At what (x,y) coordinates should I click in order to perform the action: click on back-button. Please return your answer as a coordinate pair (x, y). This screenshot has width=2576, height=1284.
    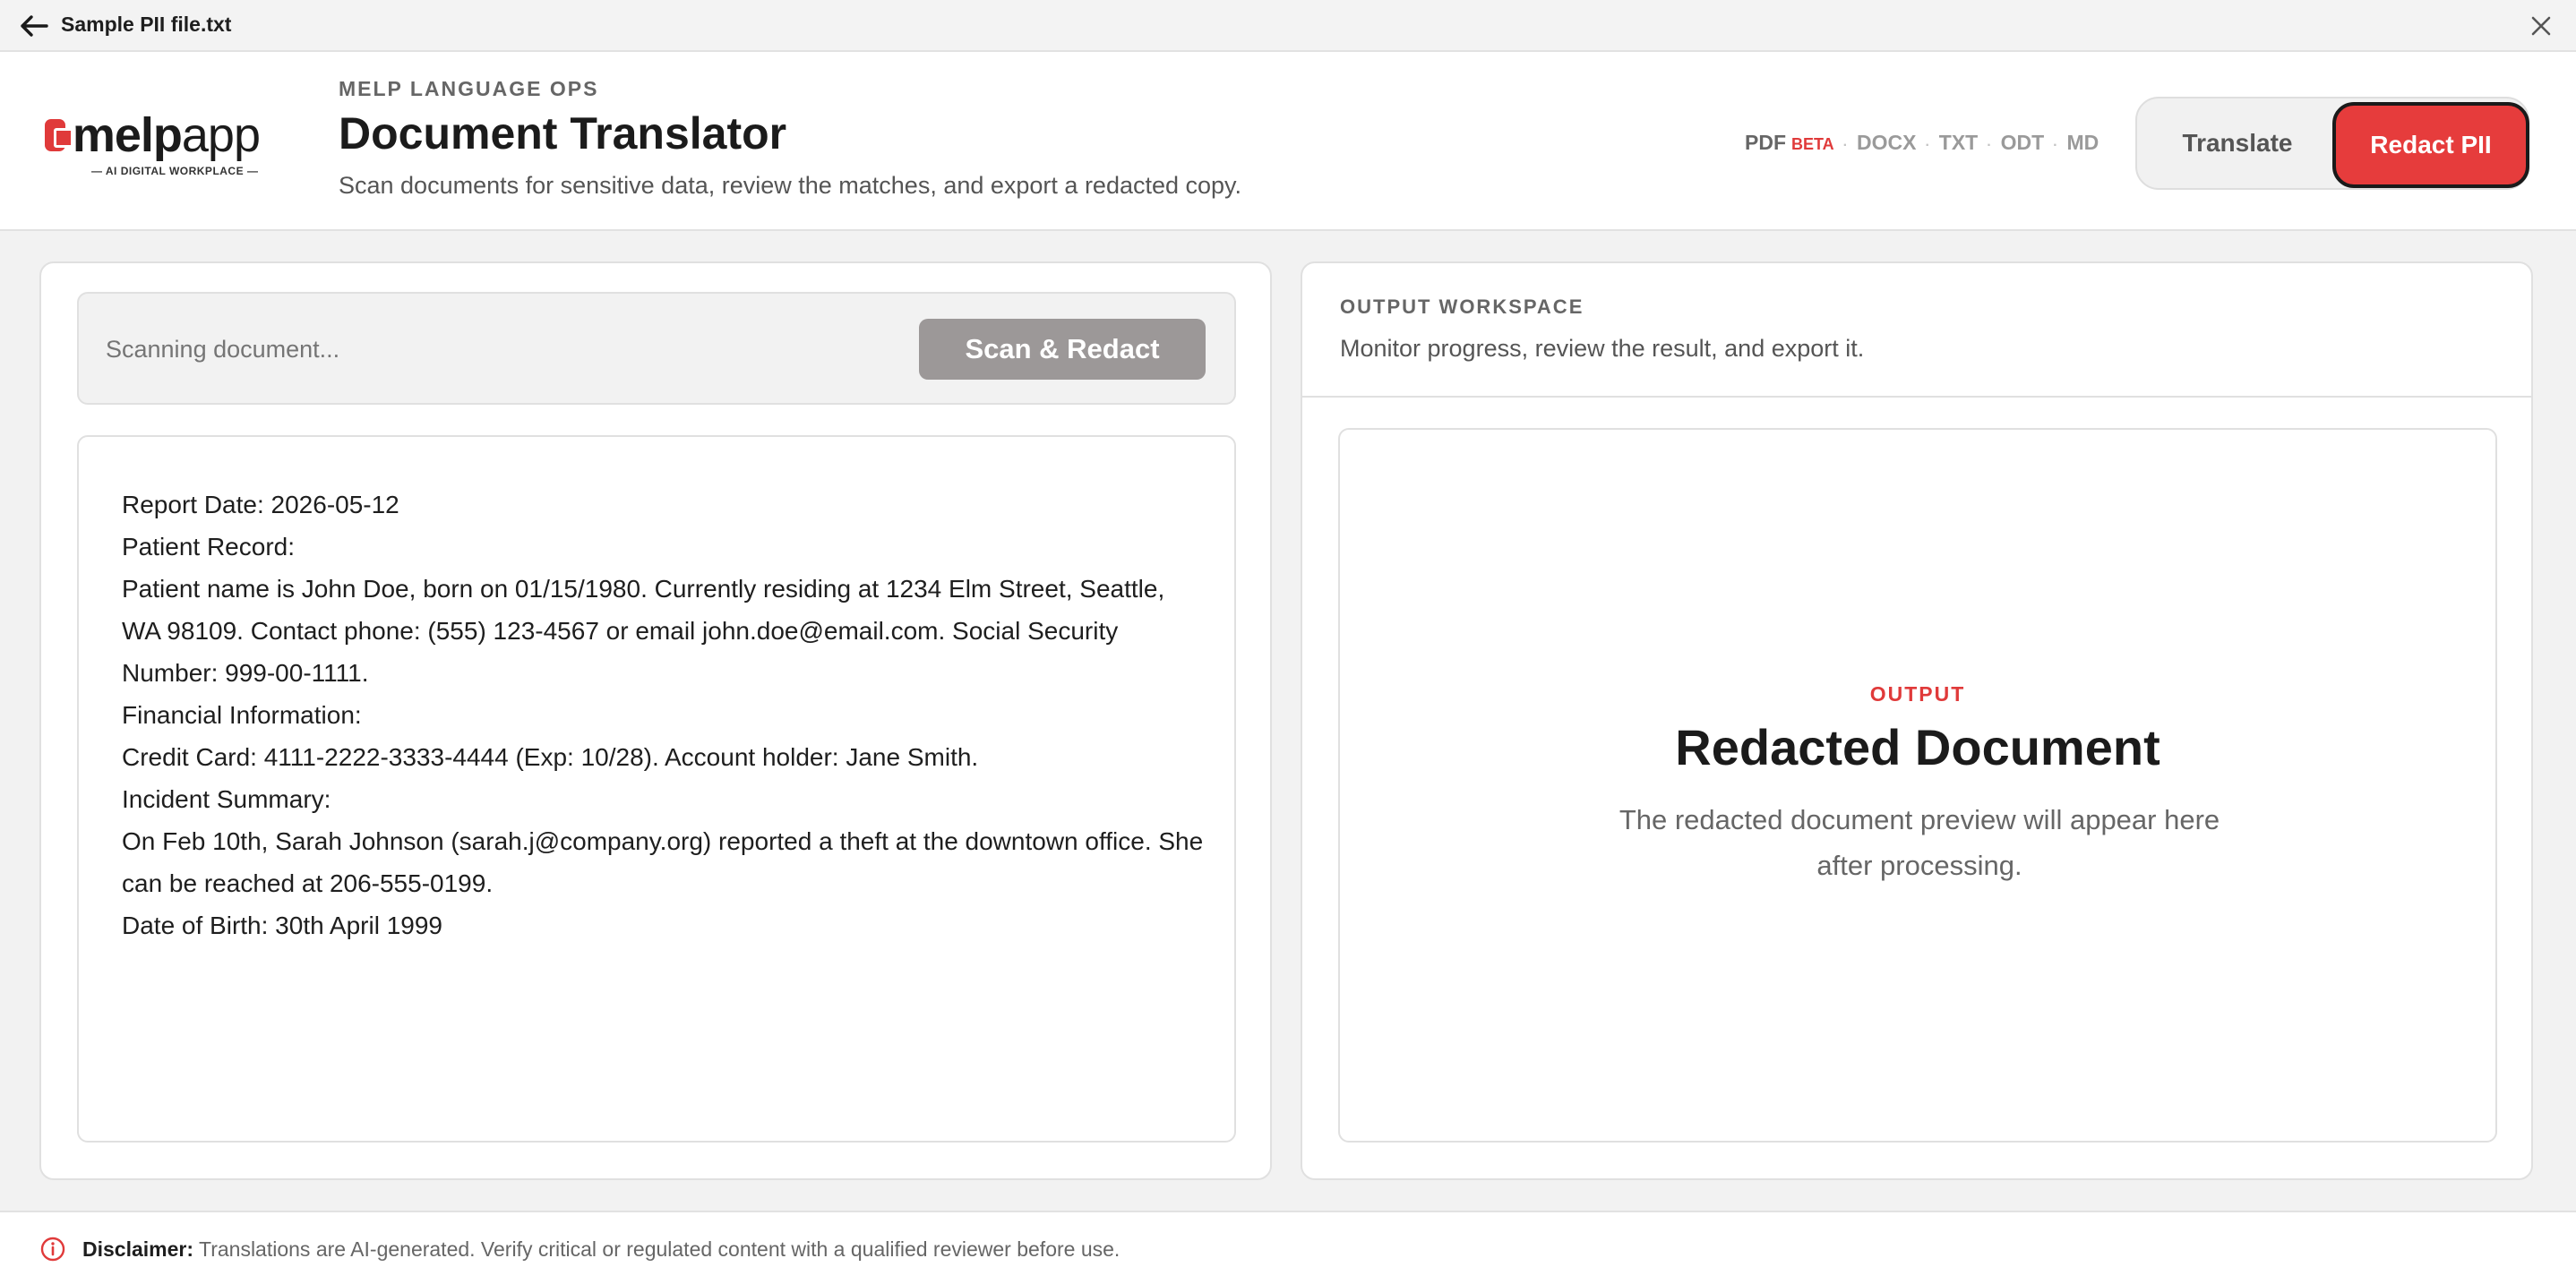
    Looking at the image, I should click on (34, 26).